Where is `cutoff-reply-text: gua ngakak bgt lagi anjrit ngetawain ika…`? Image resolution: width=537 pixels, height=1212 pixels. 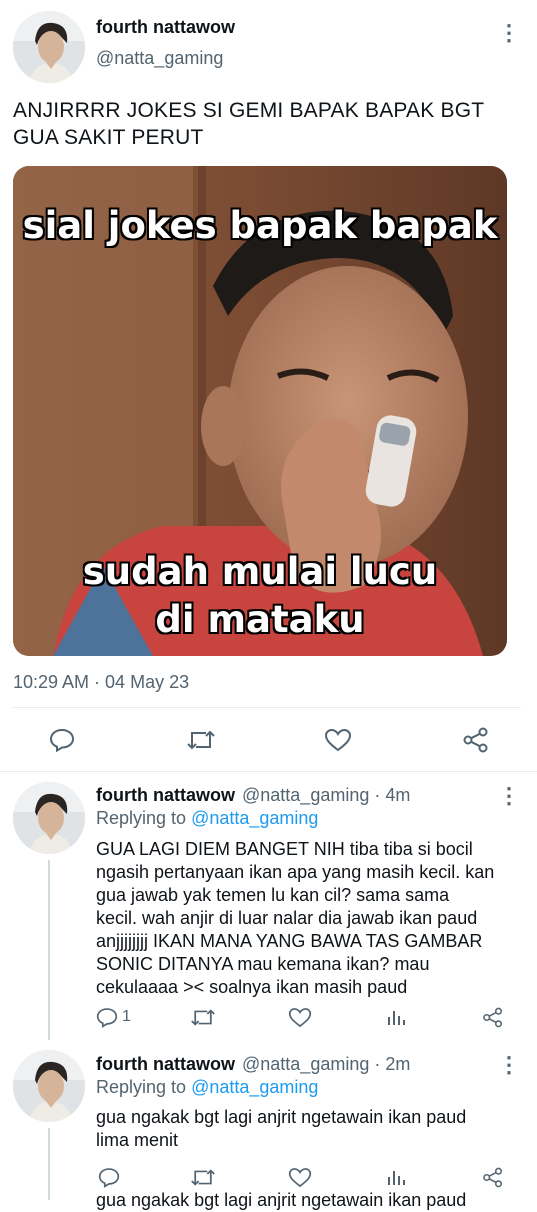
cutoff-reply-text: gua ngakak bgt lagi anjrit ngetawain ika… is located at coordinates (281, 1200).